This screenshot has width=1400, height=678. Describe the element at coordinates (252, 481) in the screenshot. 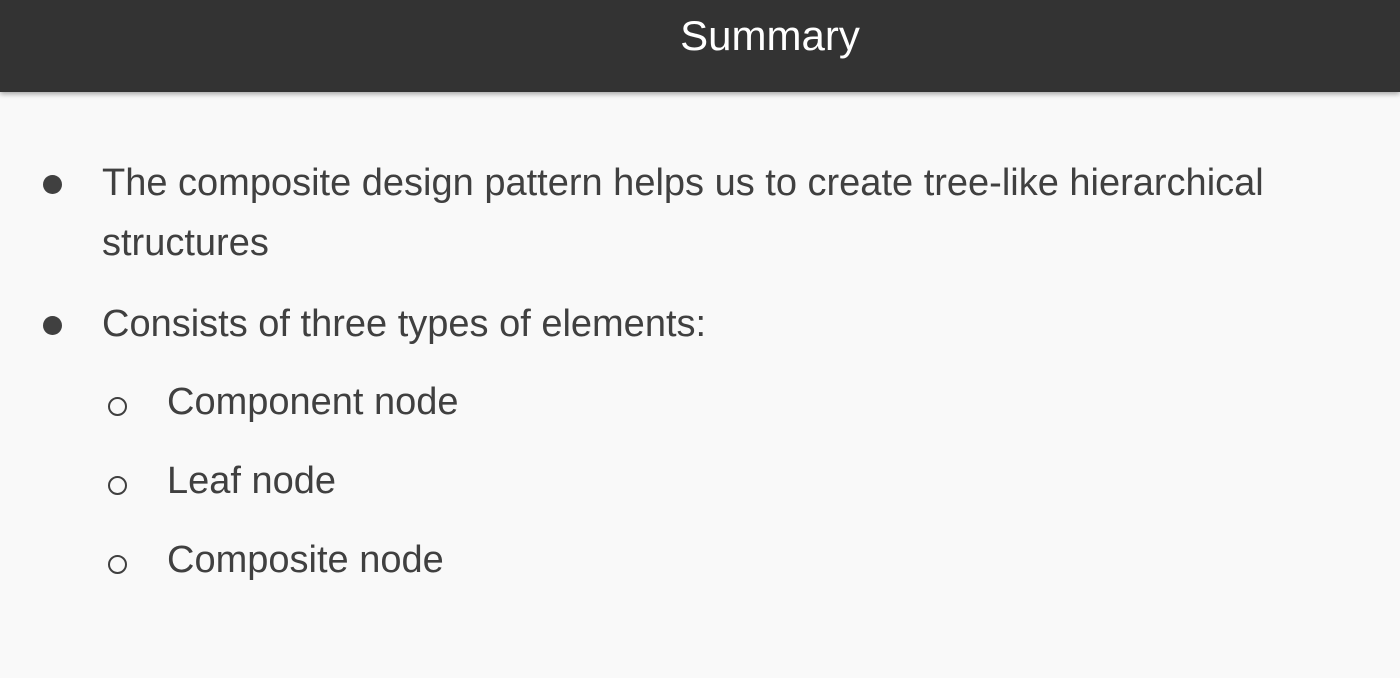

I see `sub-list-item: Leaf node` at that location.